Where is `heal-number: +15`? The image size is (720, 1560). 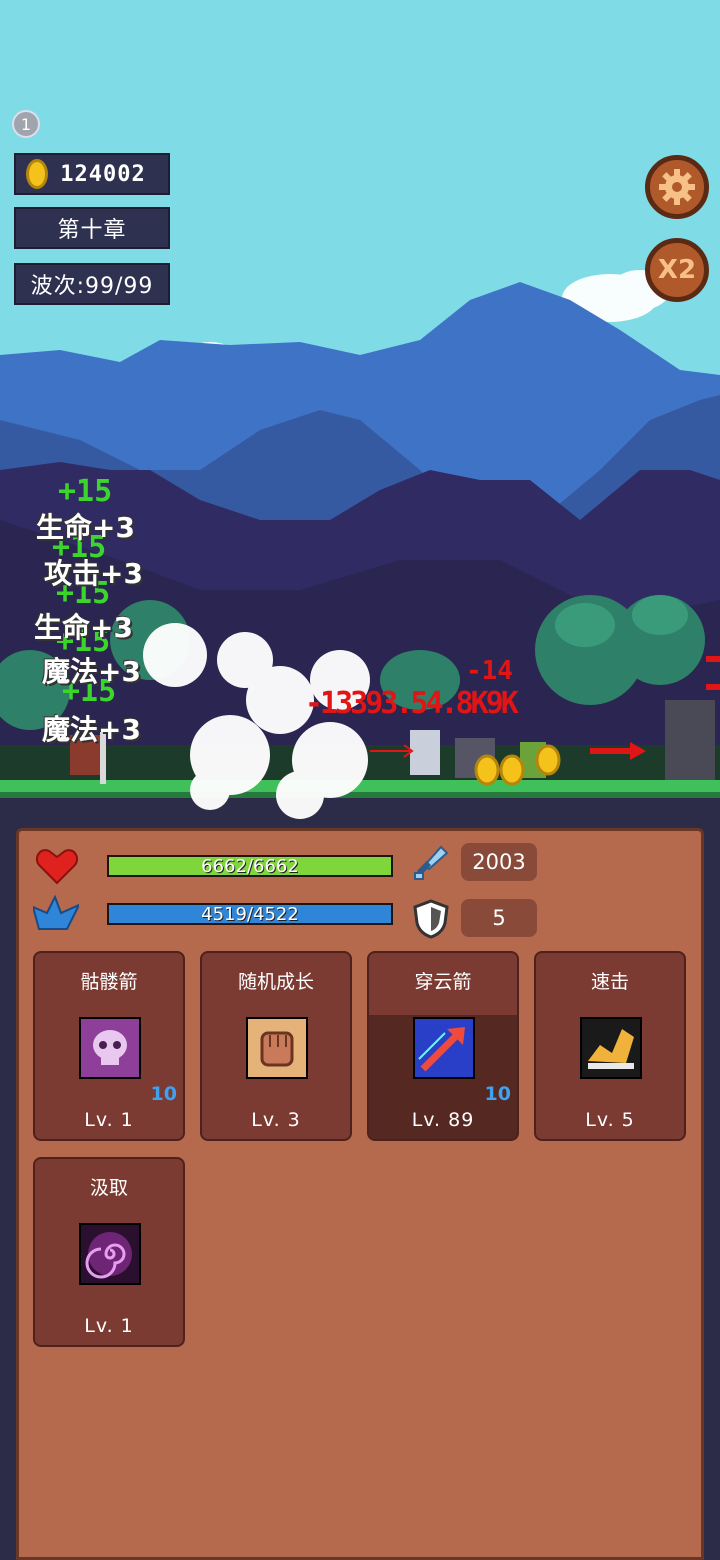 heal-number: +15 is located at coordinates (85, 491).